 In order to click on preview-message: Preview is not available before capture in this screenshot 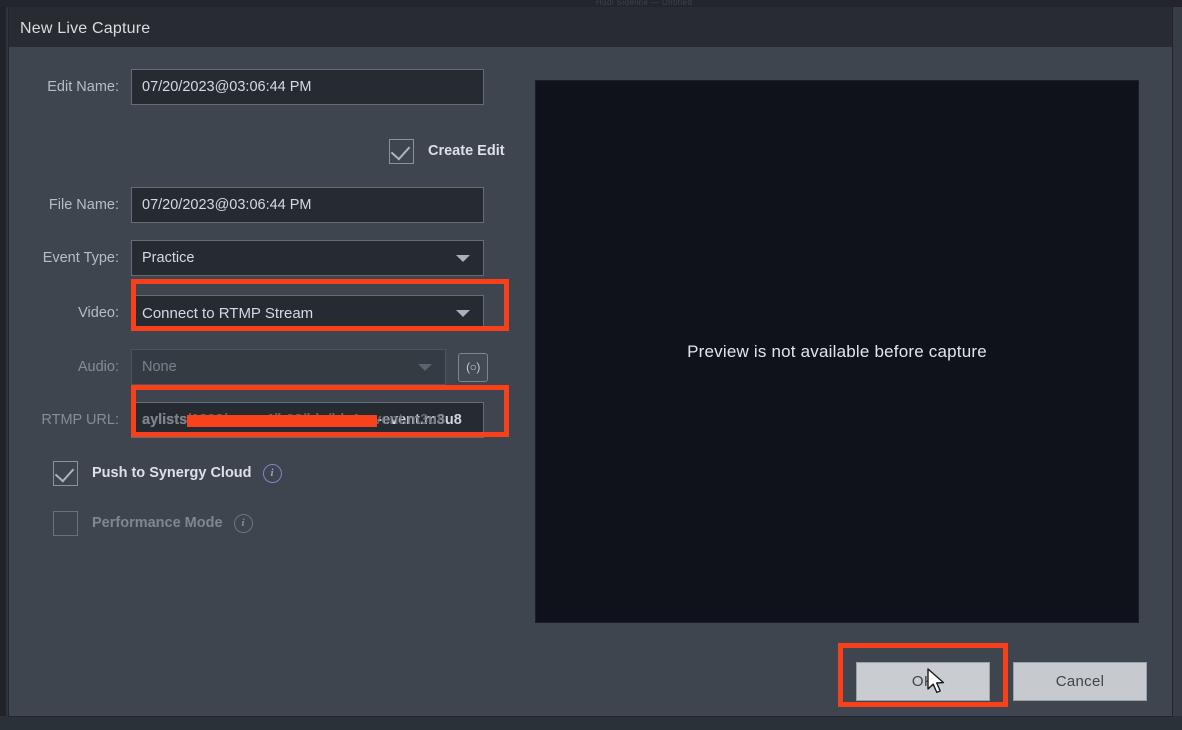, I will do `click(837, 351)`.